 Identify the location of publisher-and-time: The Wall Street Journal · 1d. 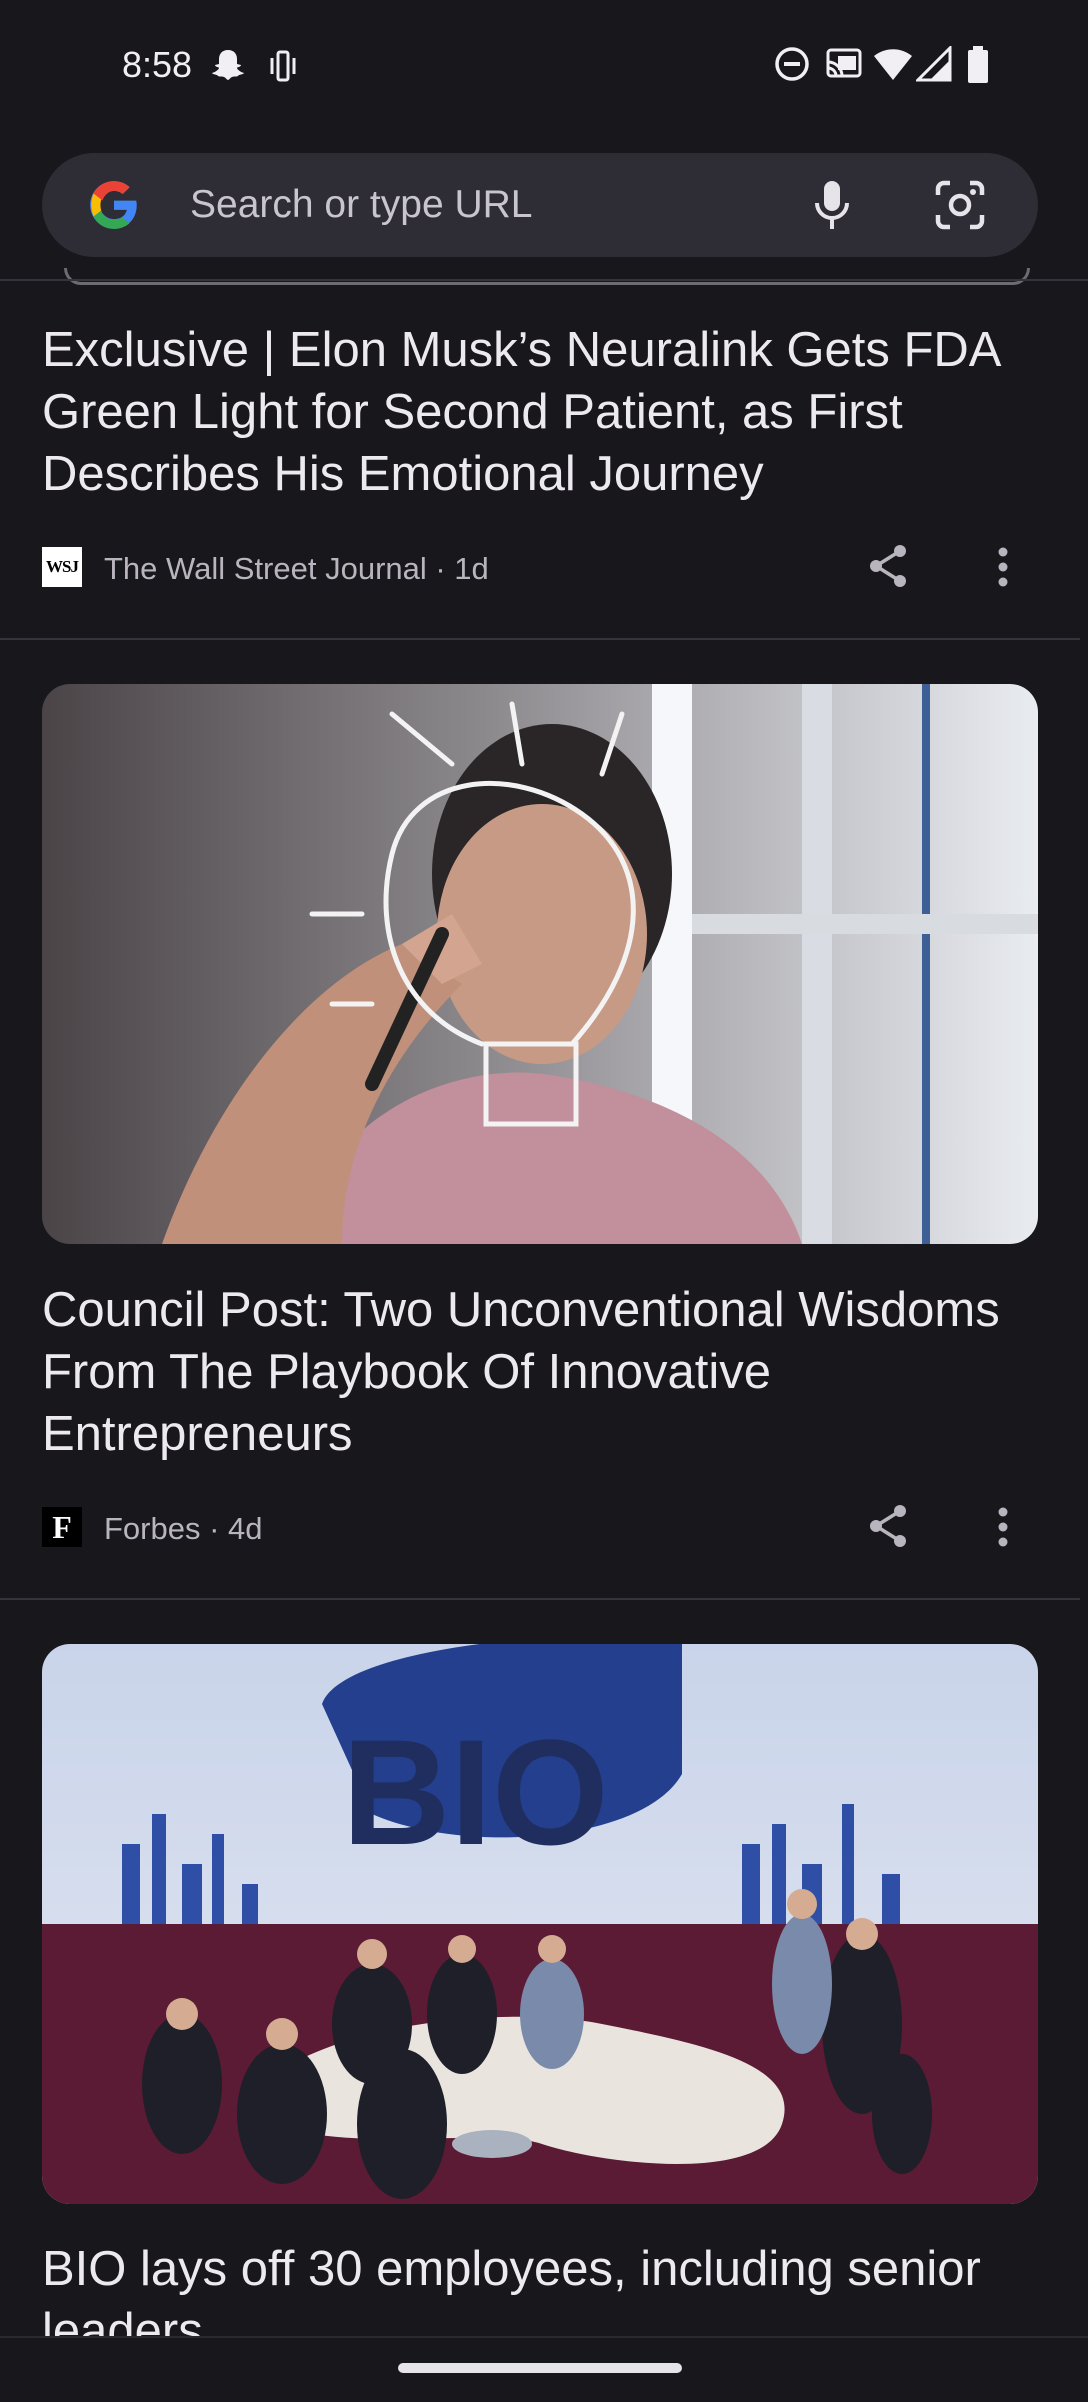
(296, 568).